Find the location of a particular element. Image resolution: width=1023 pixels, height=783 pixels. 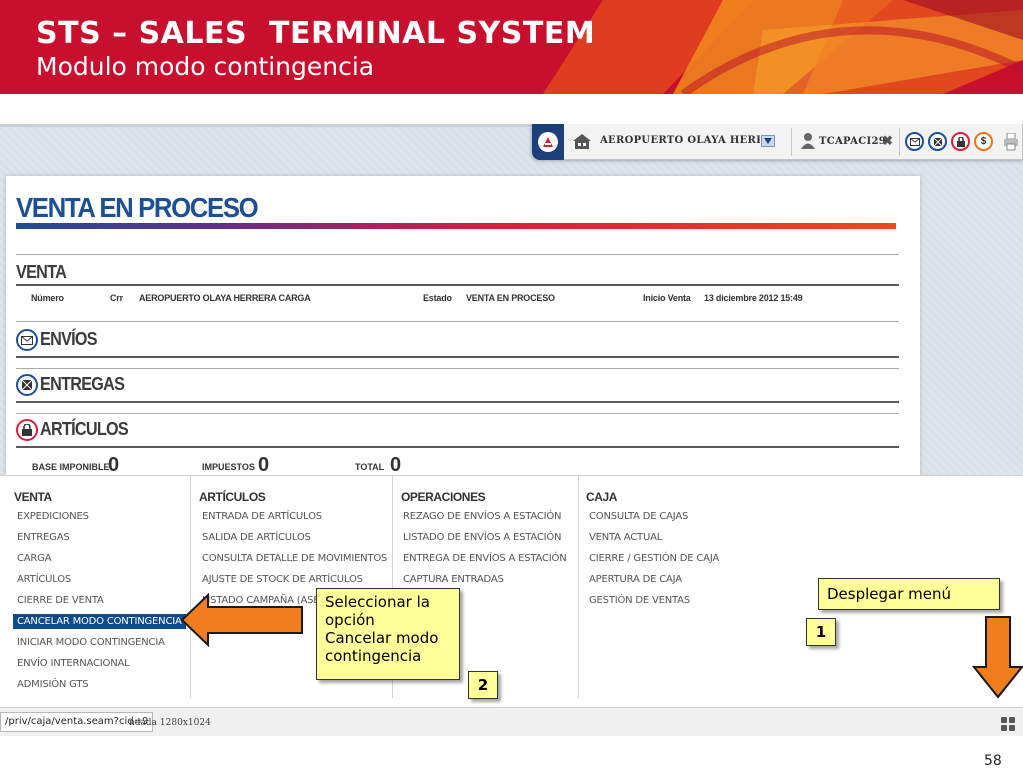

envios-icon is located at coordinates (27, 340).